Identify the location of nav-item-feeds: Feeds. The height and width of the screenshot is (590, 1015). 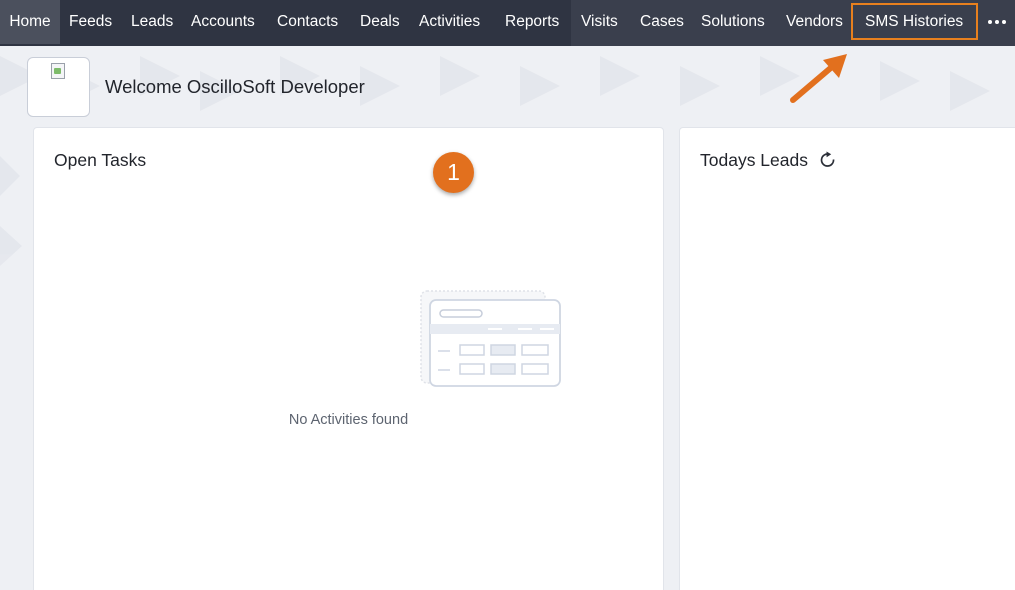
(90, 22).